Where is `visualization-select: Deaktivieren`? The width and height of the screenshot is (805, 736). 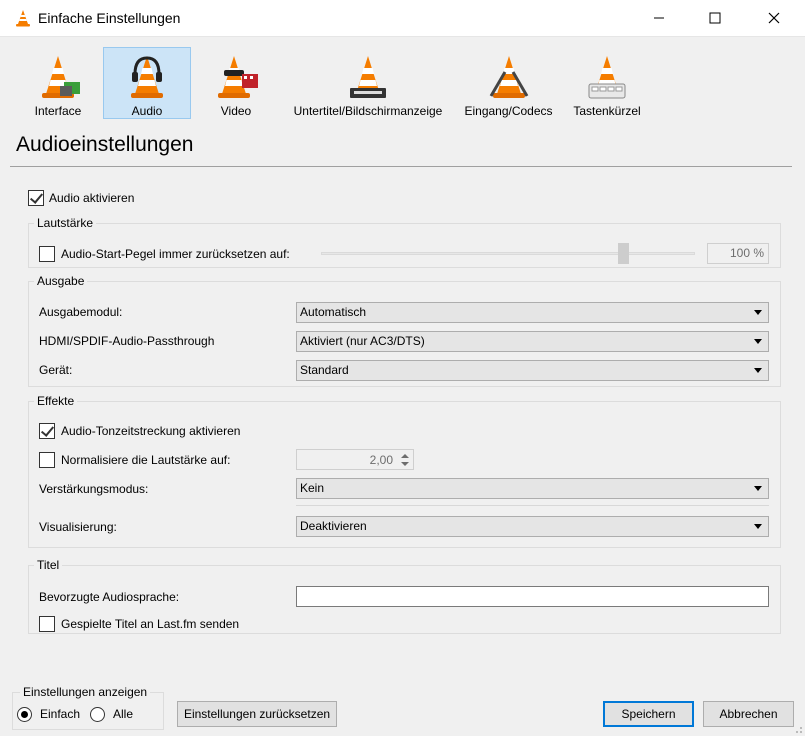 visualization-select: Deaktivieren is located at coordinates (532, 526).